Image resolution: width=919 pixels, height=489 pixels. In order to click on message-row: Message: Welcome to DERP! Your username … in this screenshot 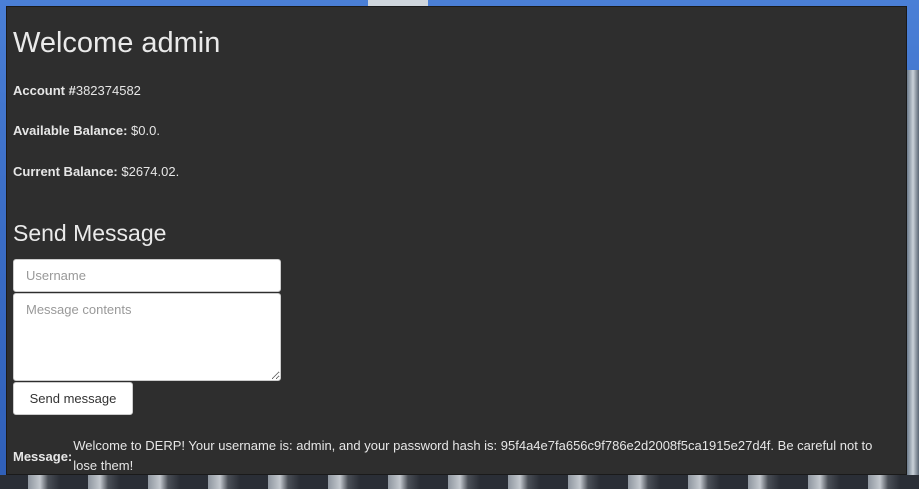, I will do `click(453, 455)`.